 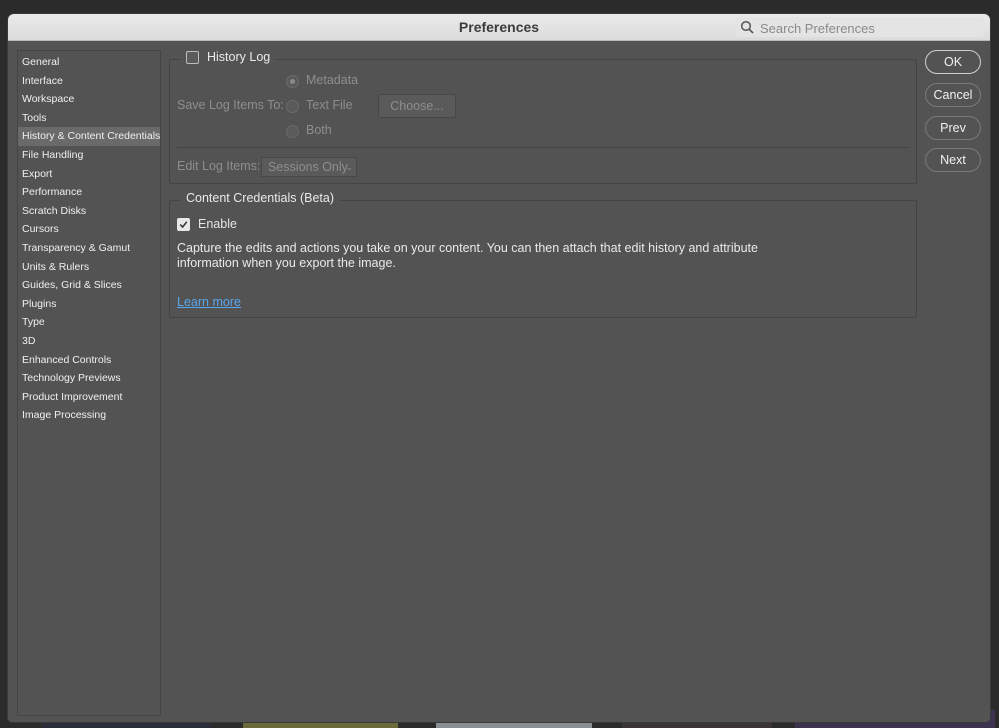 I want to click on learn-more-link: Learn more, so click(x=209, y=302).